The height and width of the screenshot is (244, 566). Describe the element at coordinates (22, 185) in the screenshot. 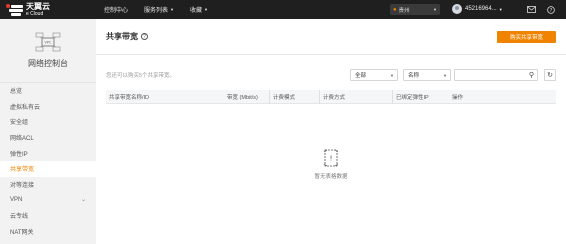

I see `sidebar-item-label: 对等连接` at that location.